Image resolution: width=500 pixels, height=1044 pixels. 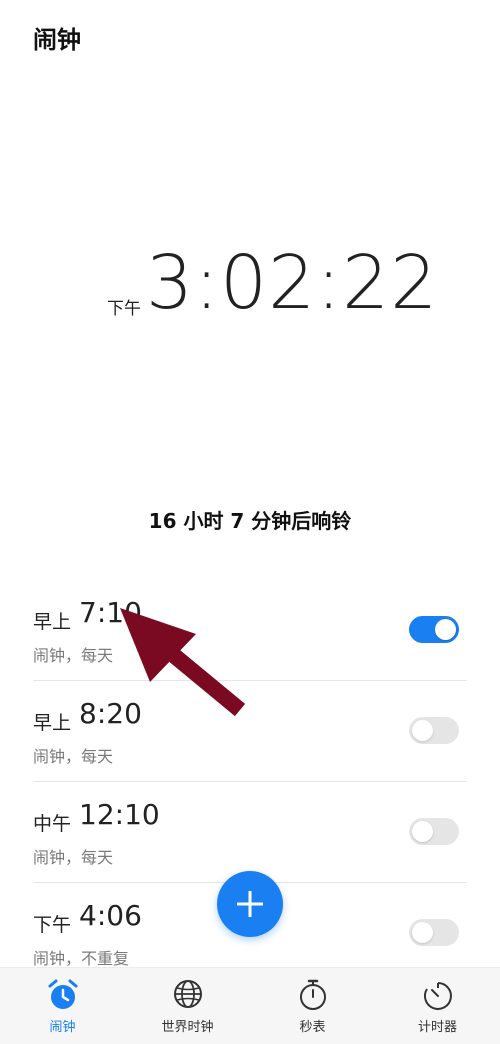 I want to click on alarm-item: 中午 12:10 闹钟，每天, so click(x=250, y=832).